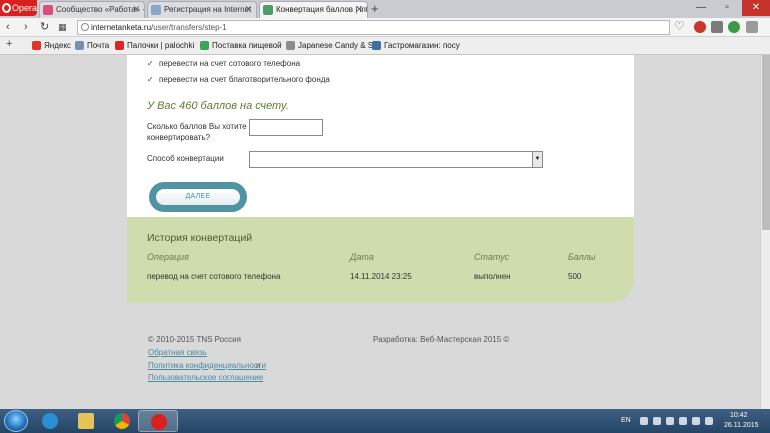  What do you see at coordinates (765, 232) in the screenshot?
I see `page-scrollbar` at bounding box center [765, 232].